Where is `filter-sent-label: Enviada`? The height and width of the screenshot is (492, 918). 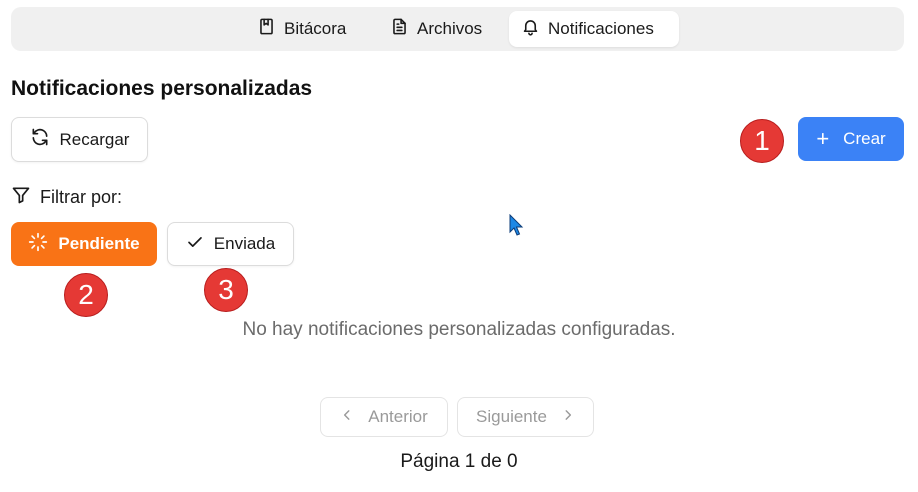 filter-sent-label: Enviada is located at coordinates (244, 243).